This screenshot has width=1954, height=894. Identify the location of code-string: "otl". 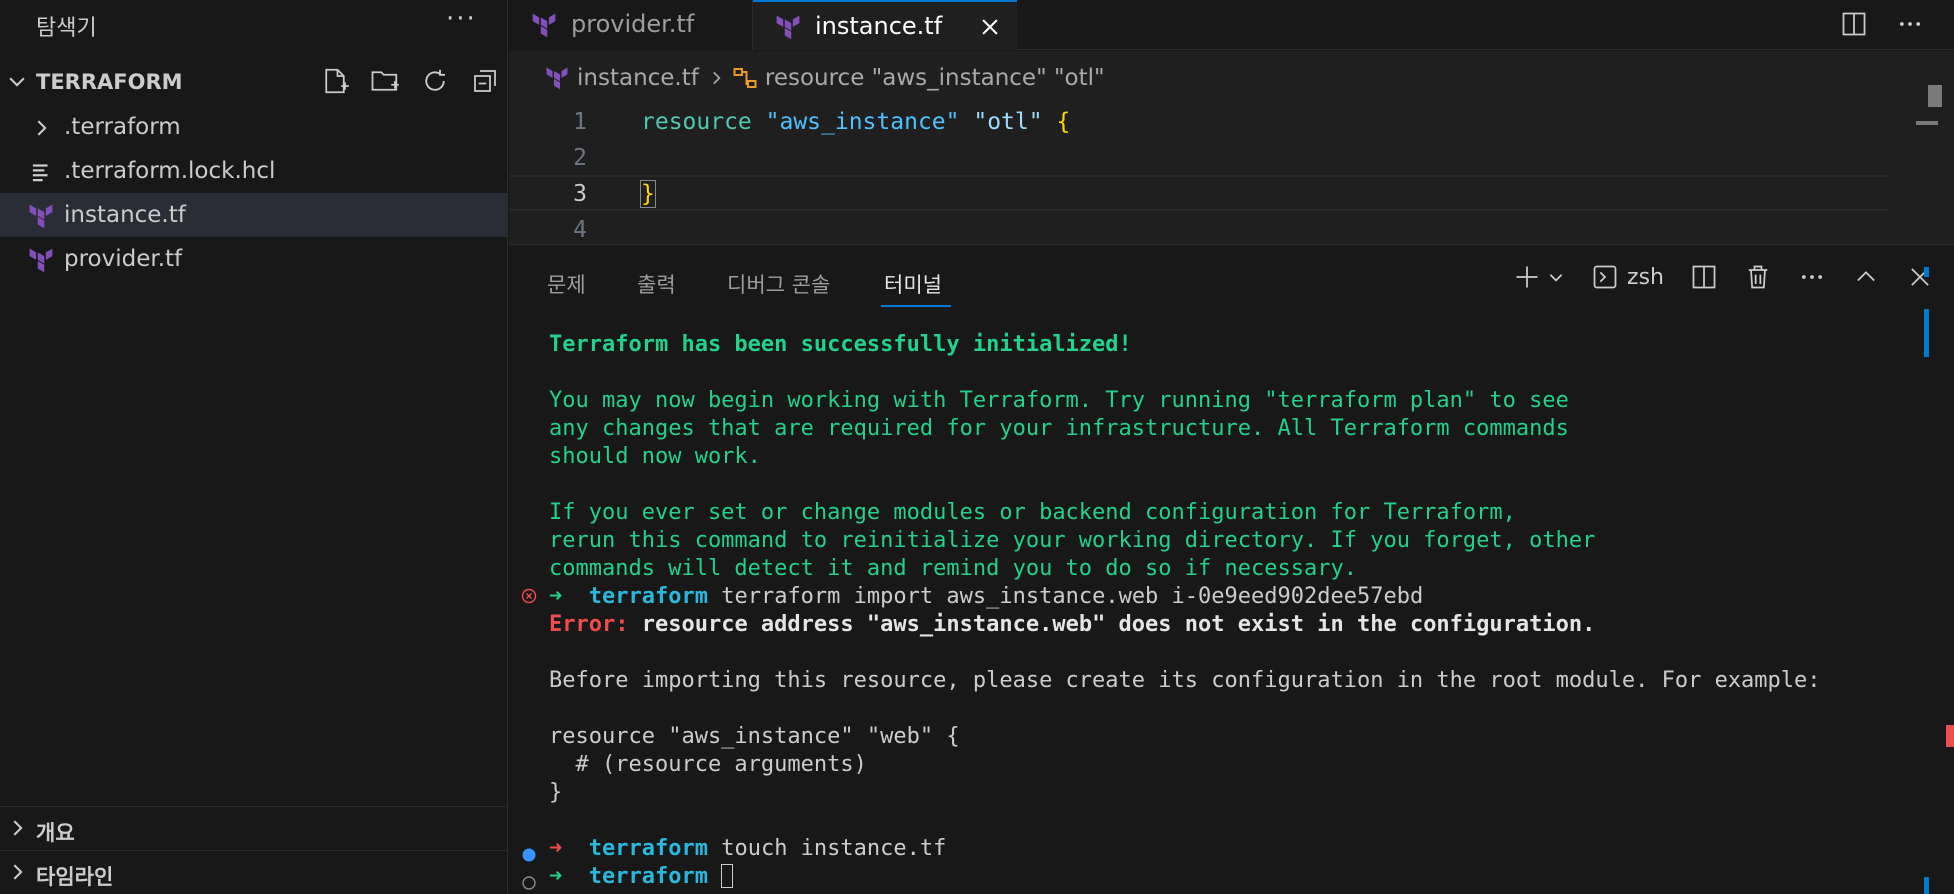
(1001, 122).